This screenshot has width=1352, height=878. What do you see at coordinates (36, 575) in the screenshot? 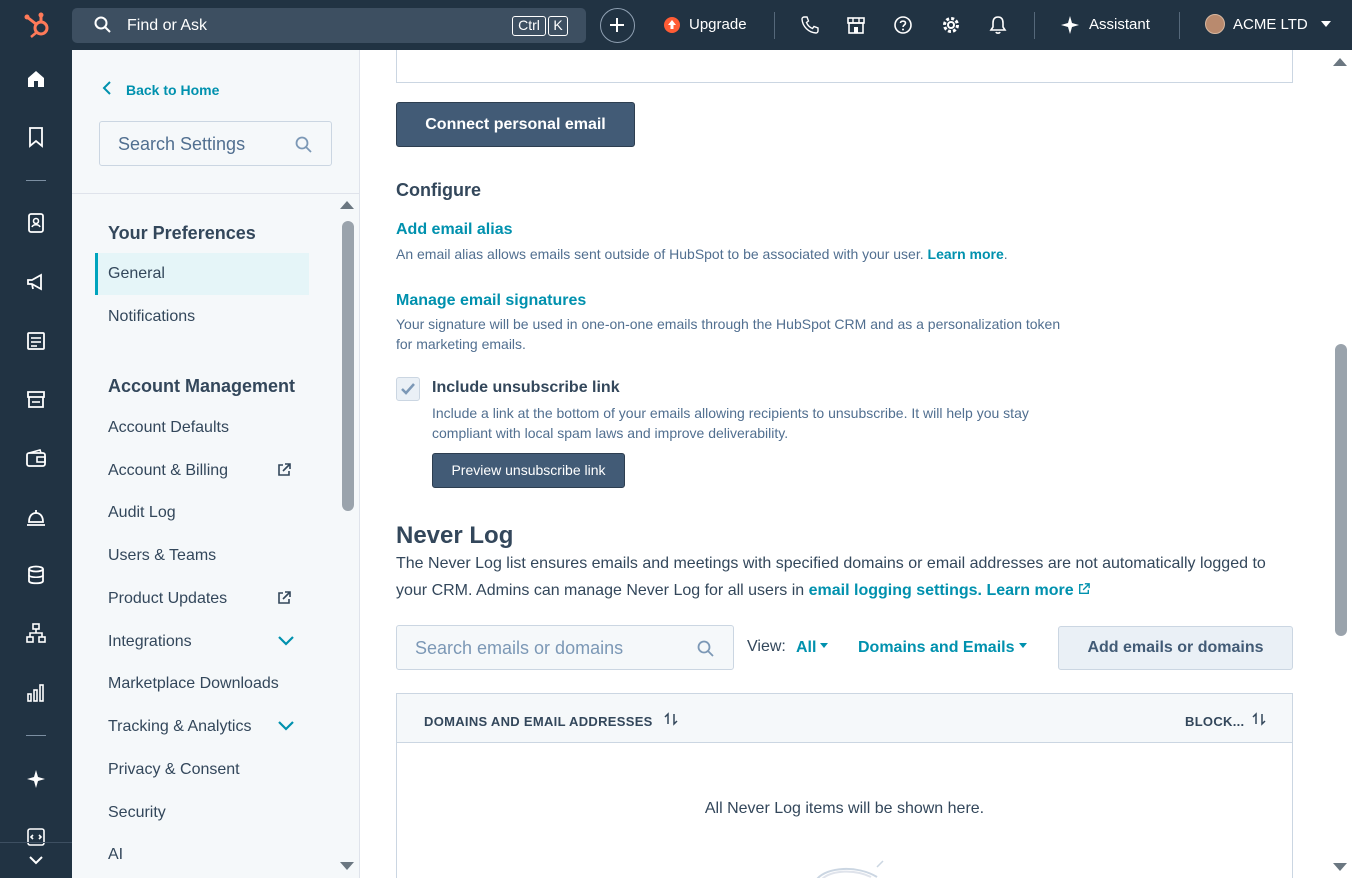
I see `data-database-icon` at bounding box center [36, 575].